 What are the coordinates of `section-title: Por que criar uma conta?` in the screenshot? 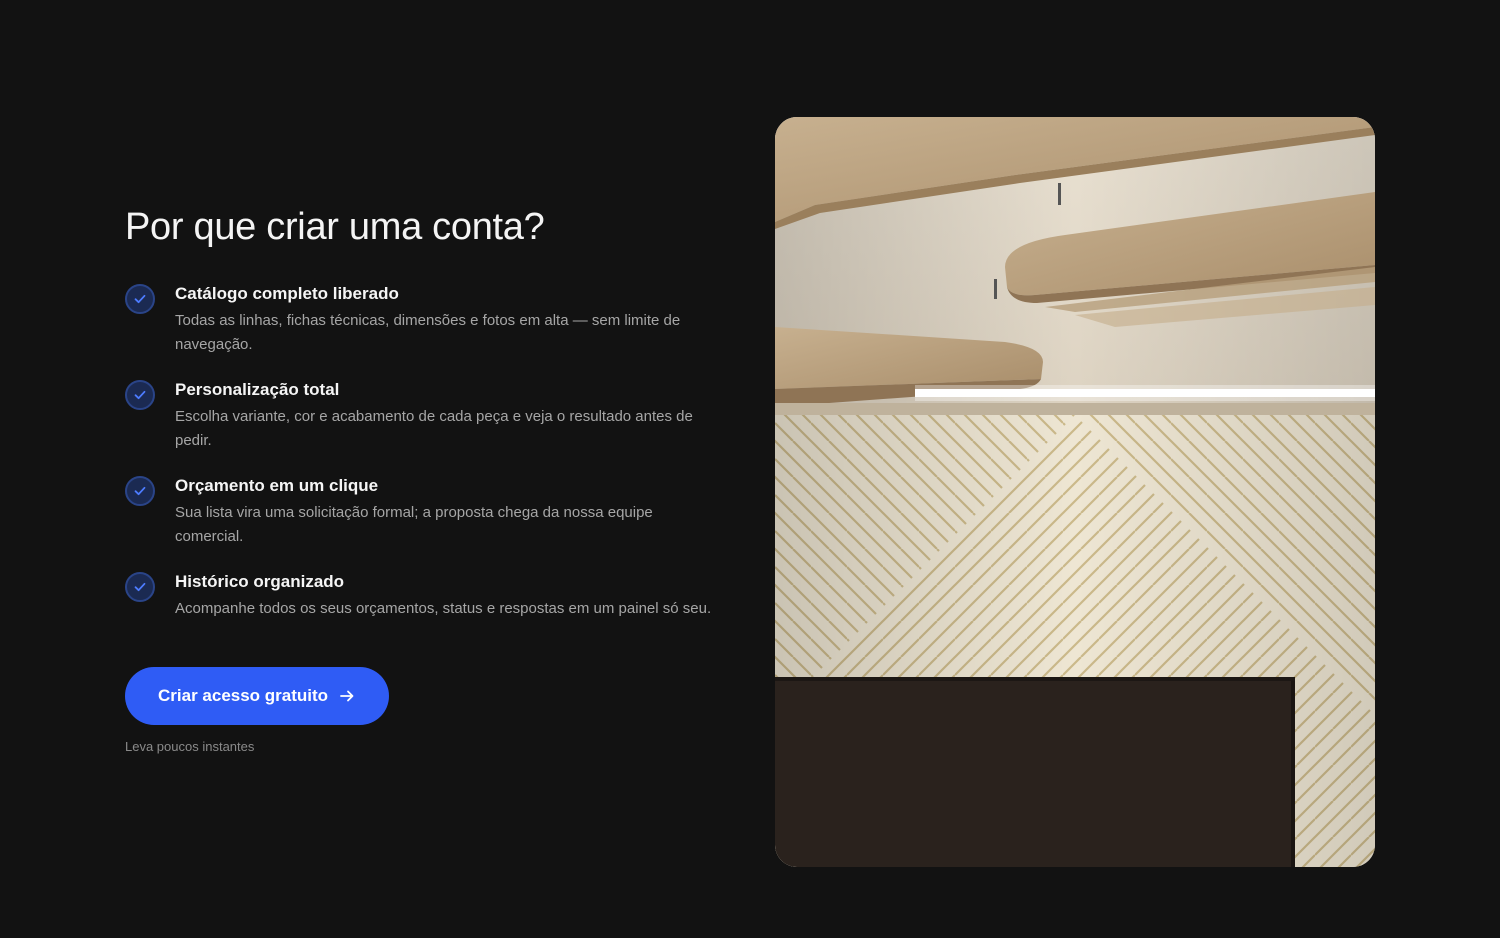 It's located at (335, 227).